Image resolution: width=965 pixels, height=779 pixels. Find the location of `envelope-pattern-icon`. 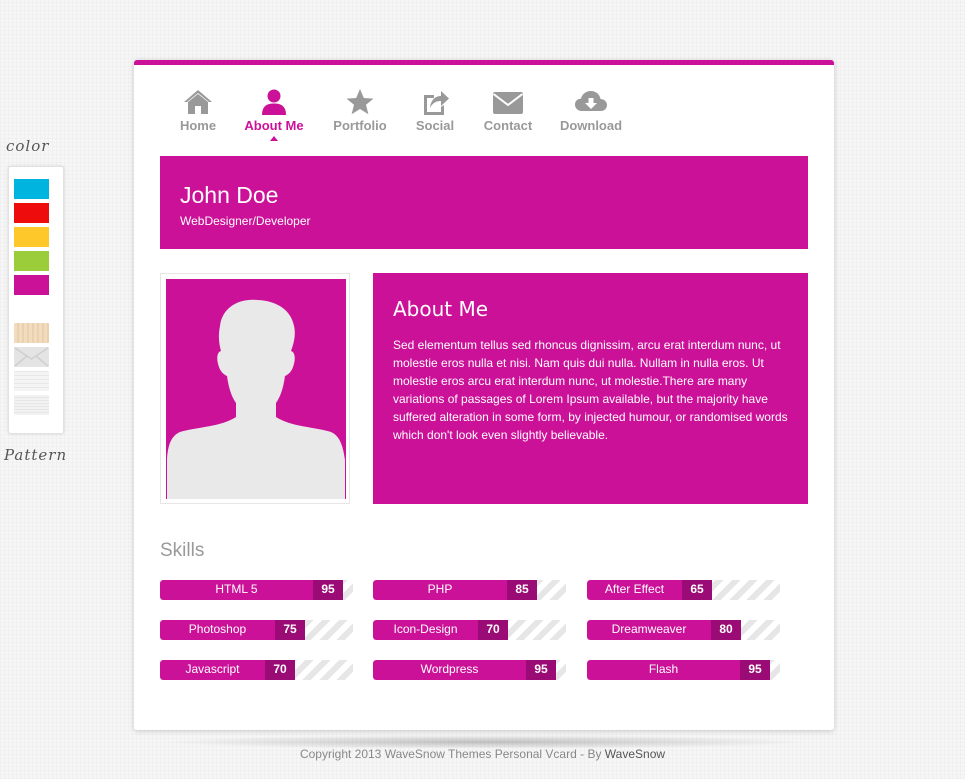

envelope-pattern-icon is located at coordinates (31, 357).